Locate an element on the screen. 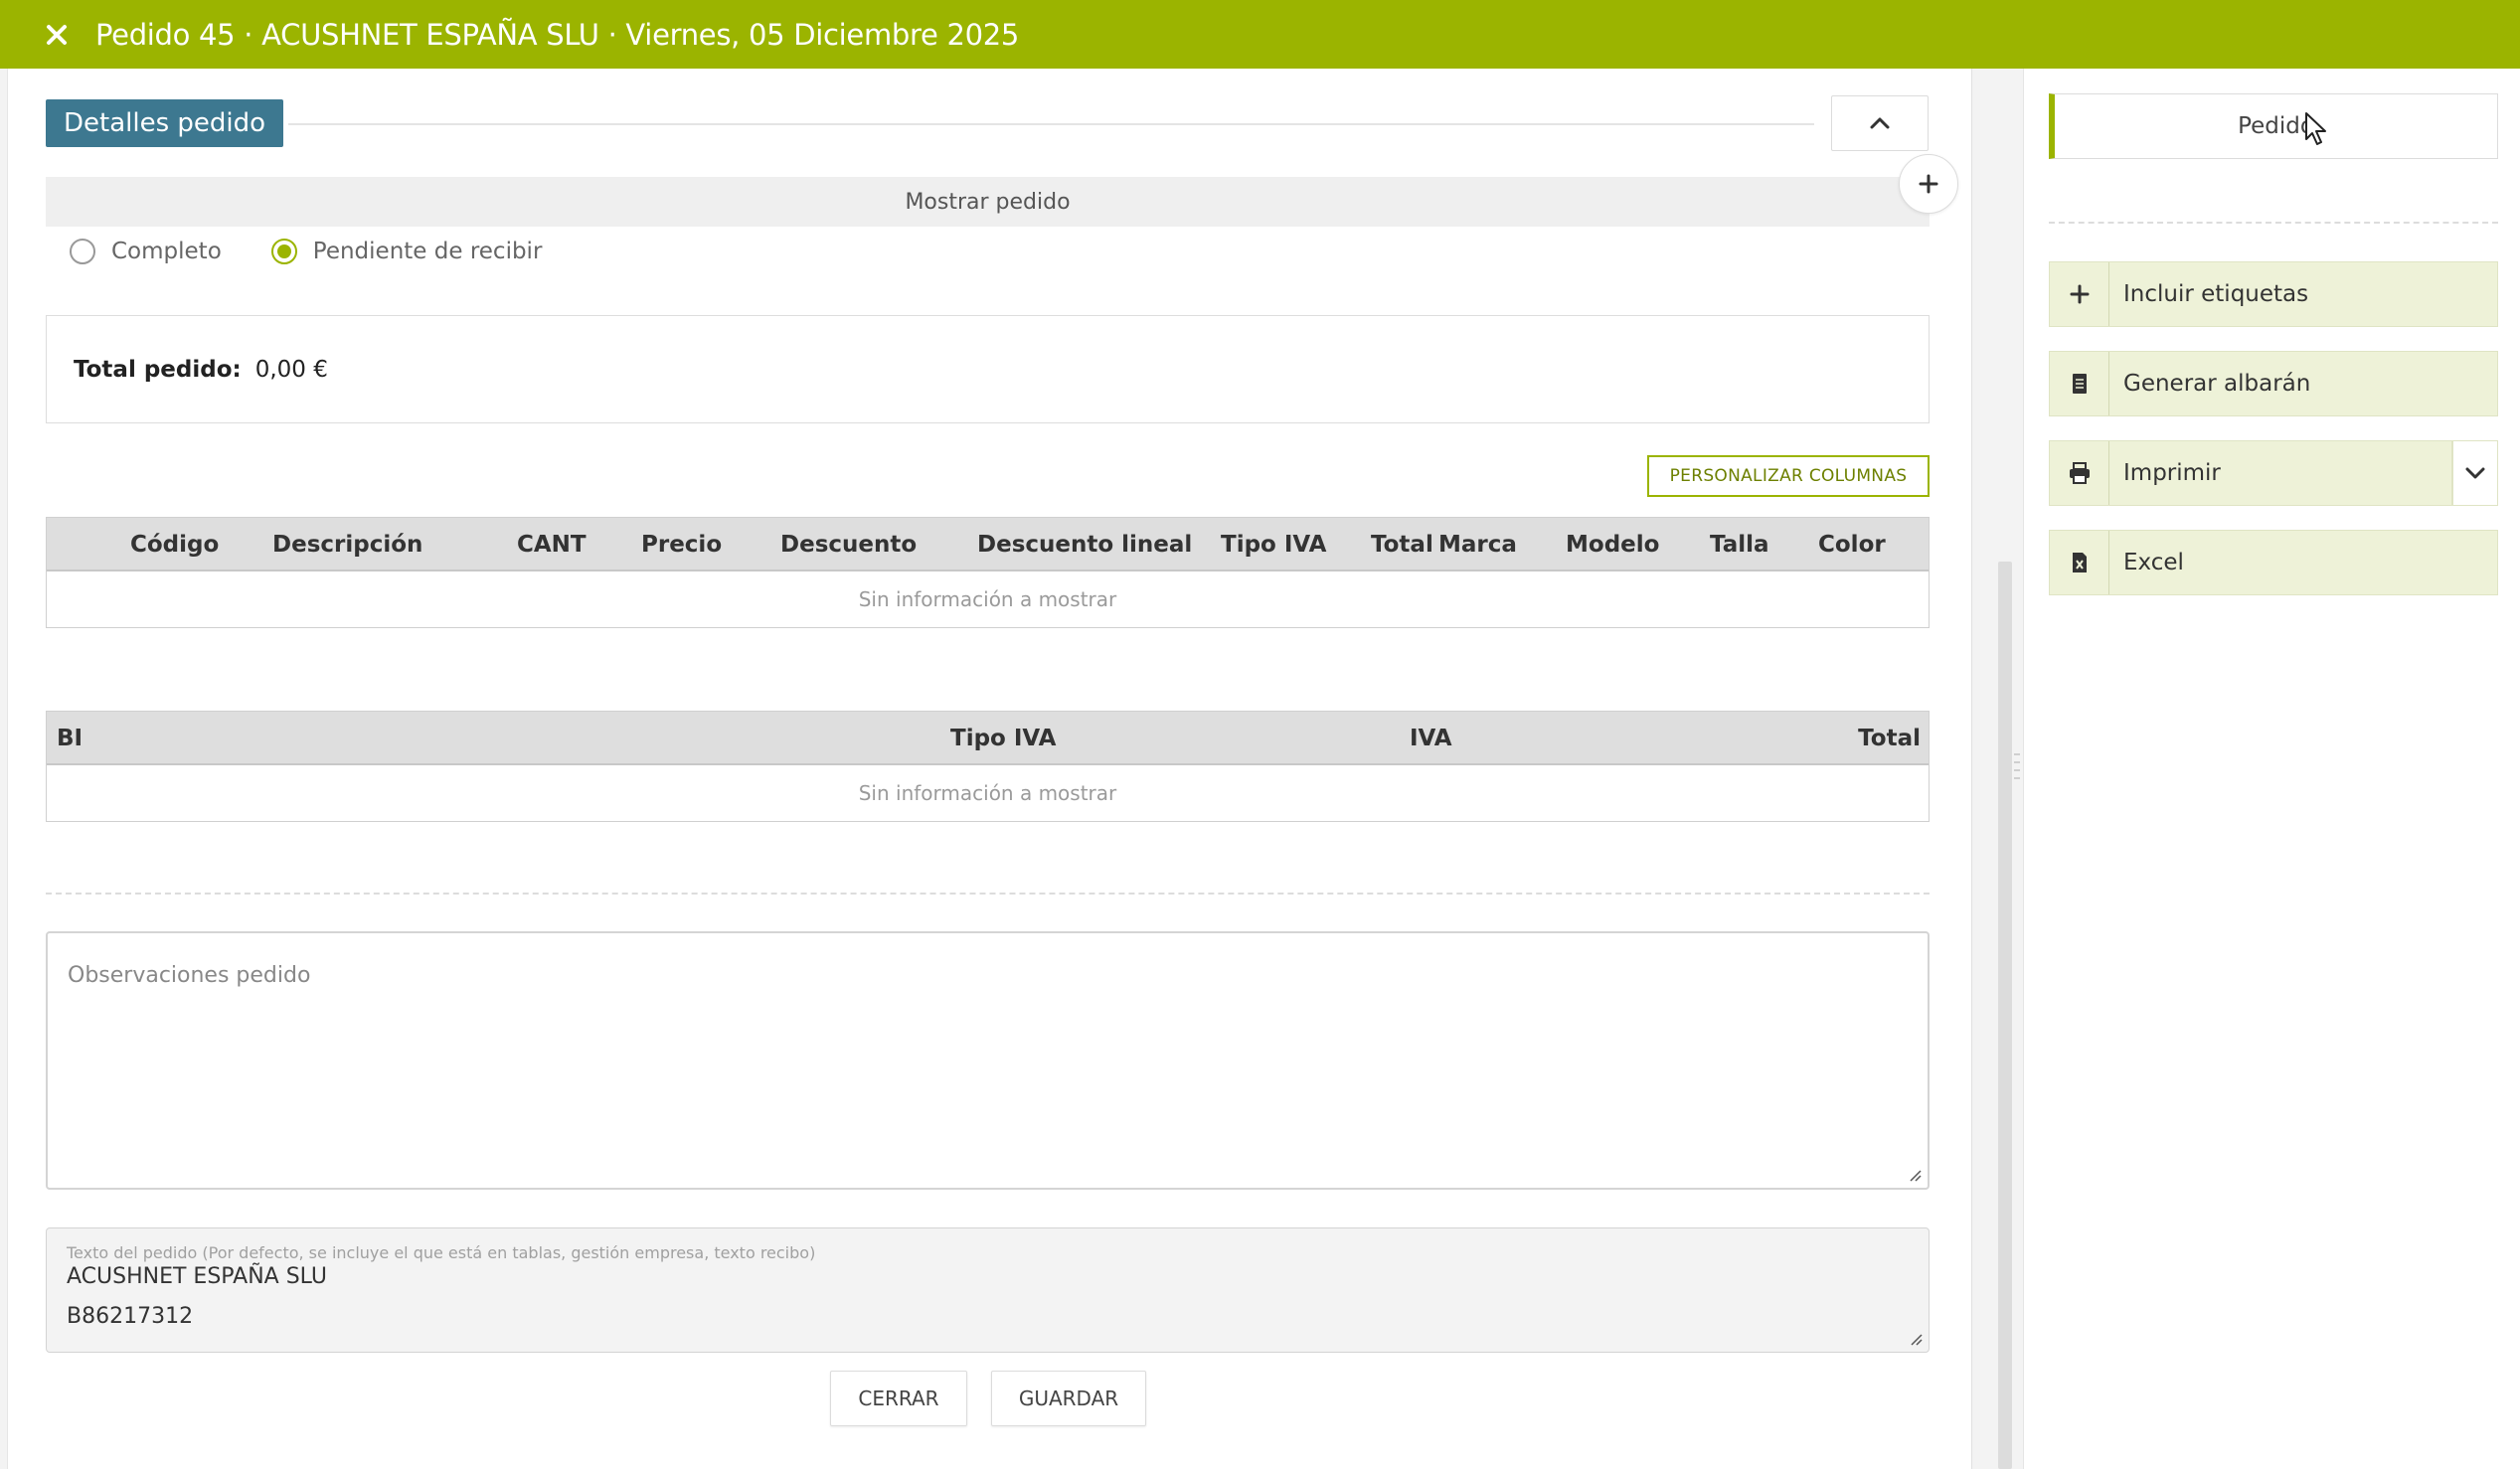 The image size is (2520, 1469). export-excel-button: Excel is located at coordinates (2273, 562).